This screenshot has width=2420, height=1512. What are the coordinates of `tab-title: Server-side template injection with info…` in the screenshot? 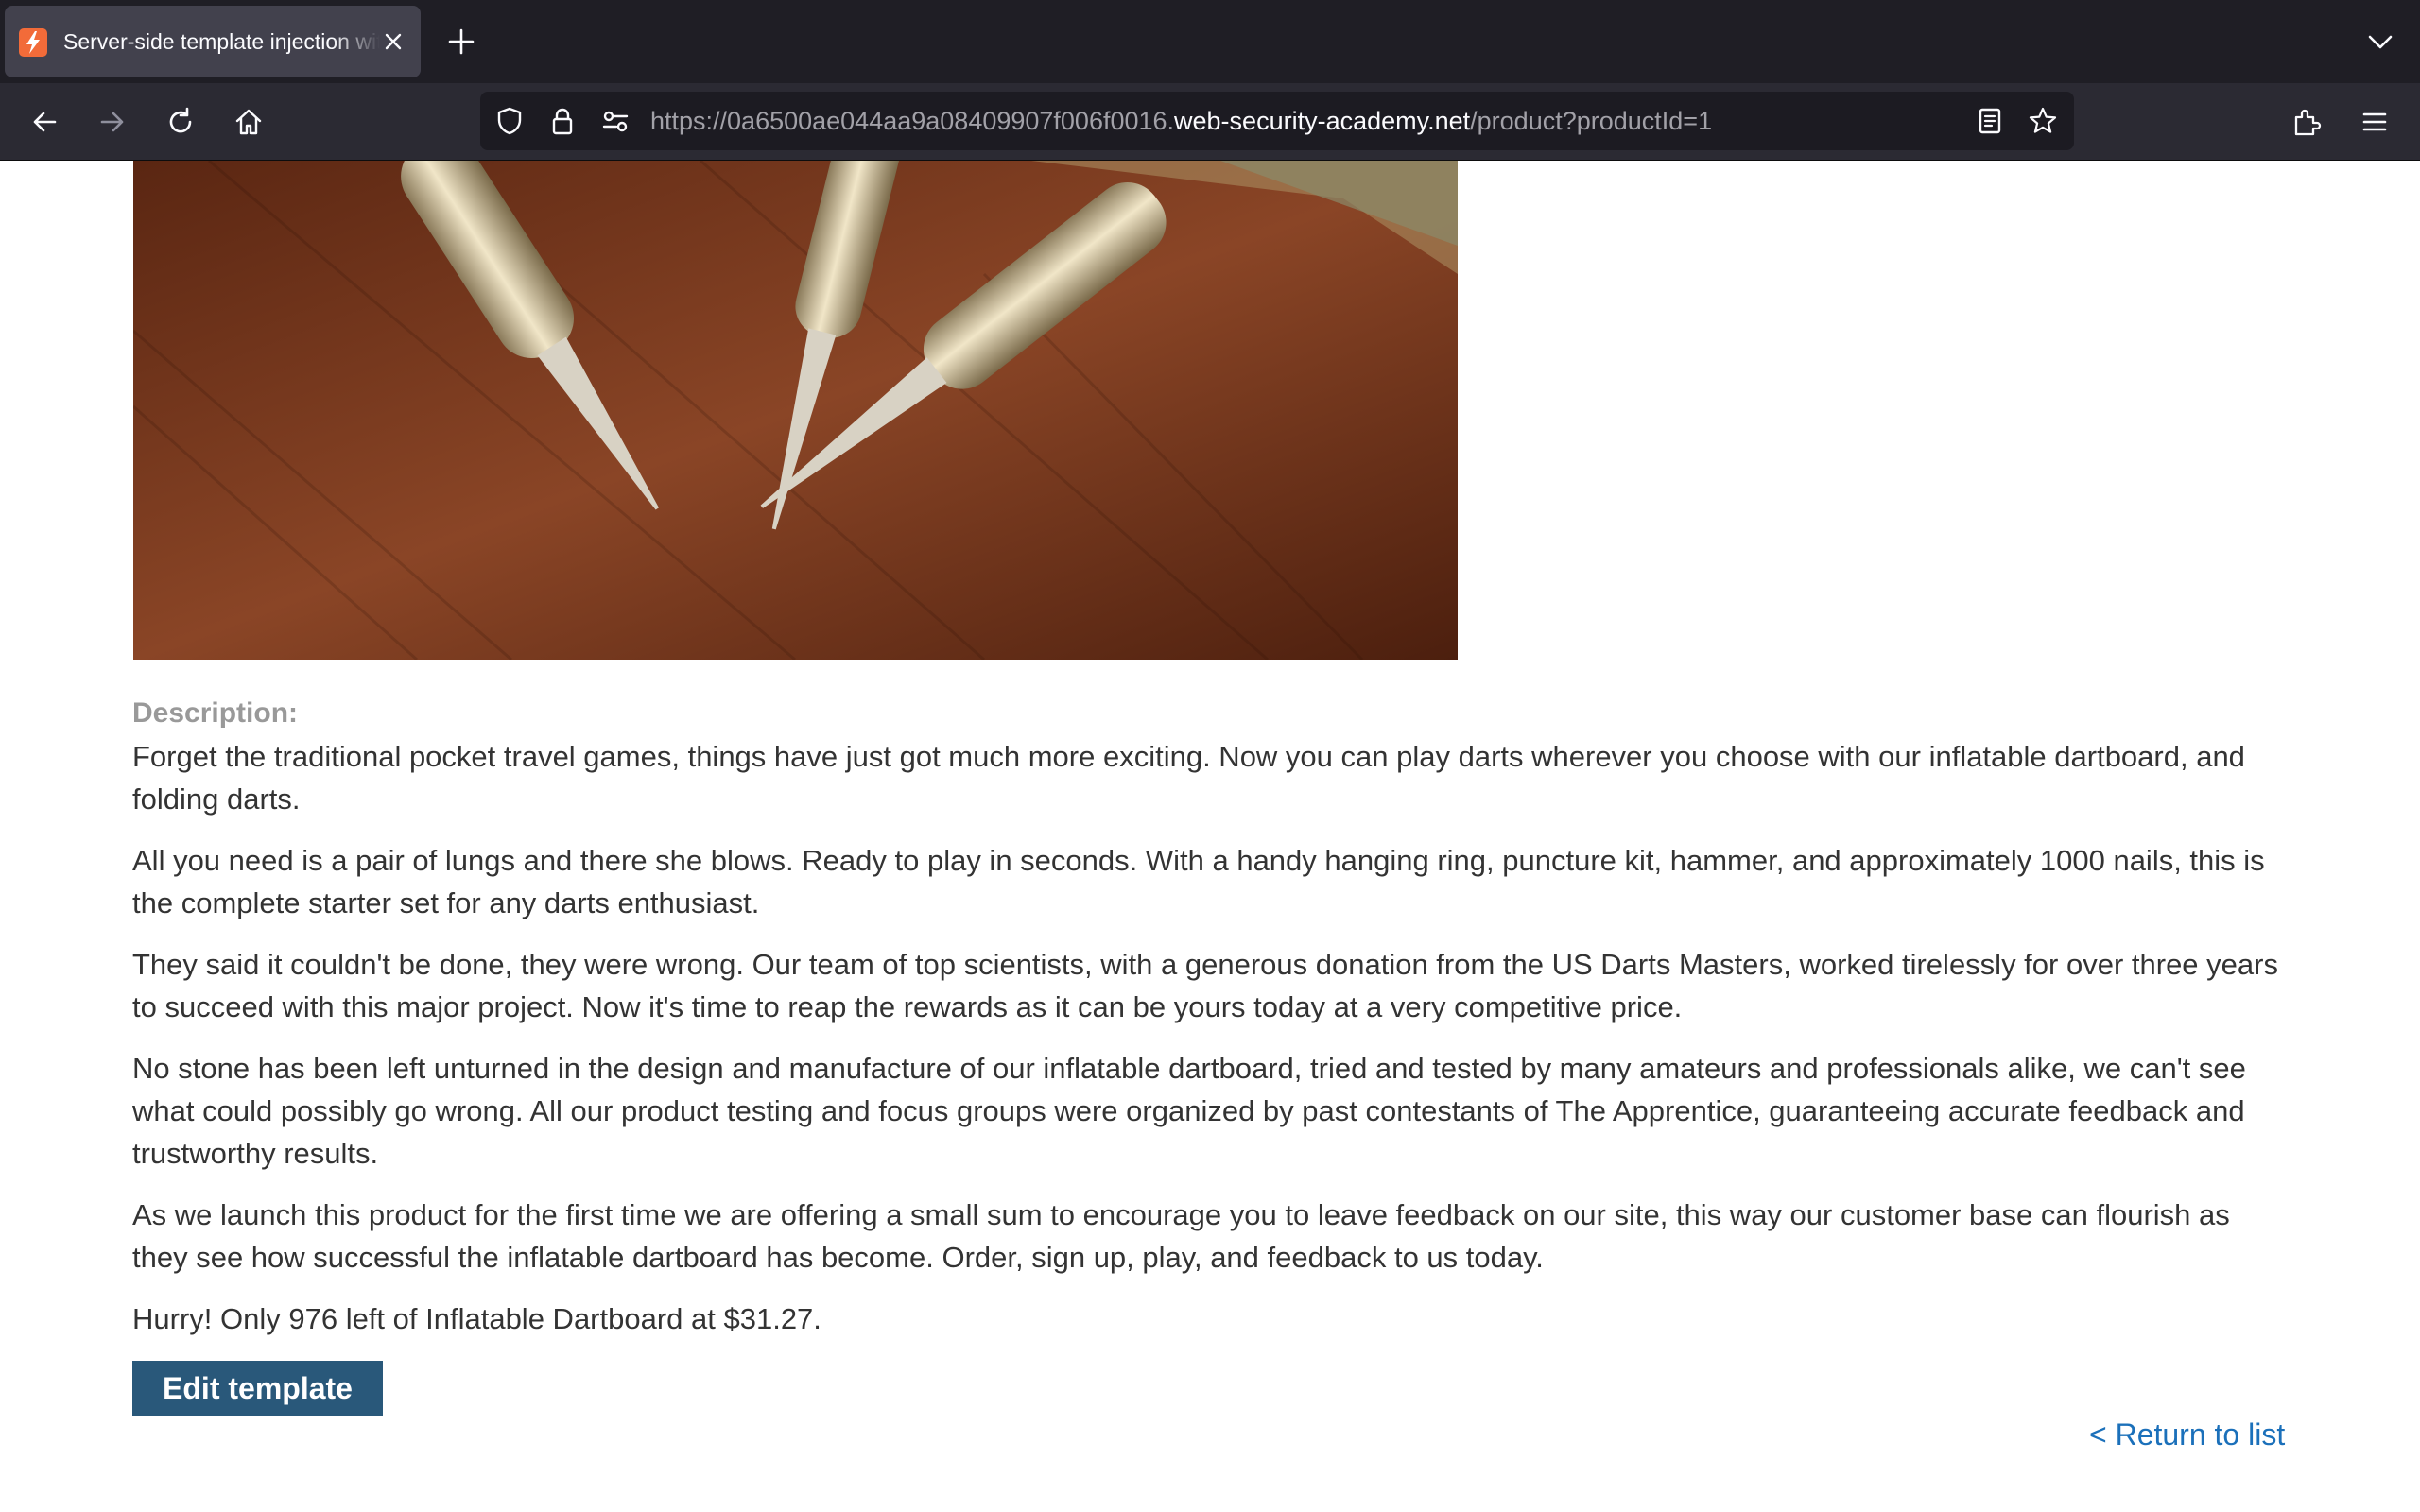 It's located at (221, 41).